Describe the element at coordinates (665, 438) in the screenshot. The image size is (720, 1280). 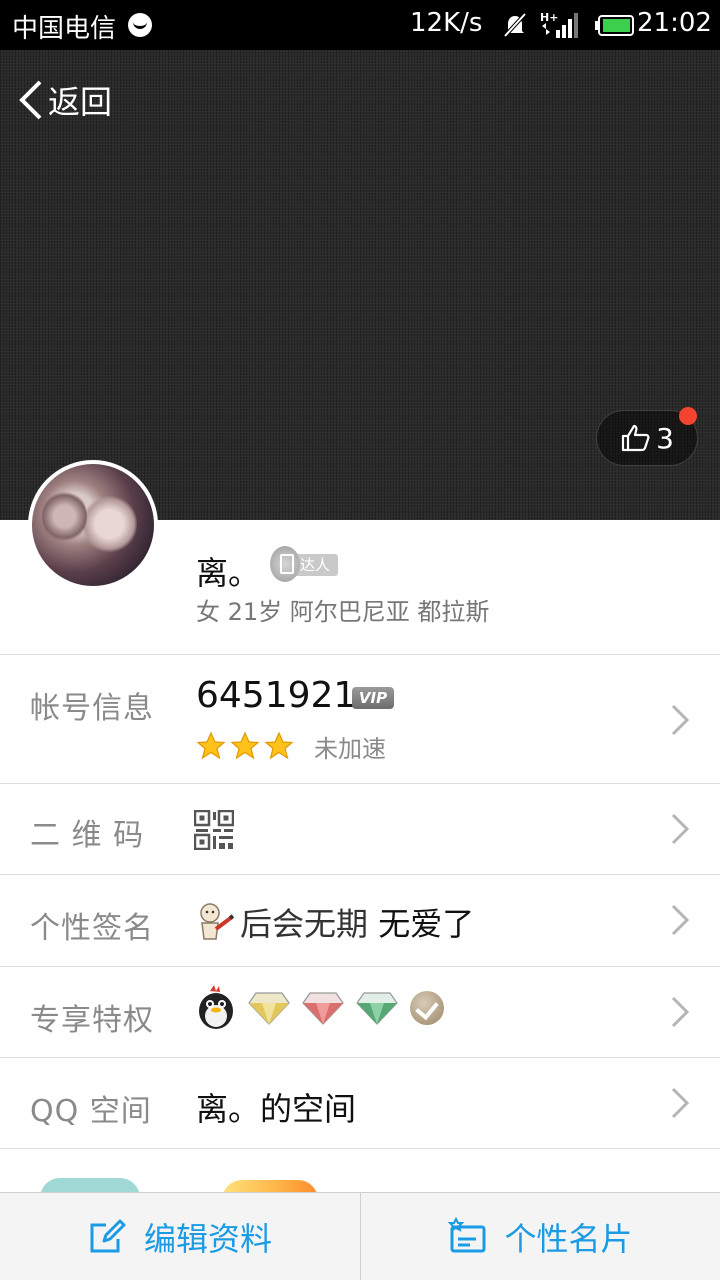
I see `like-count: 3` at that location.